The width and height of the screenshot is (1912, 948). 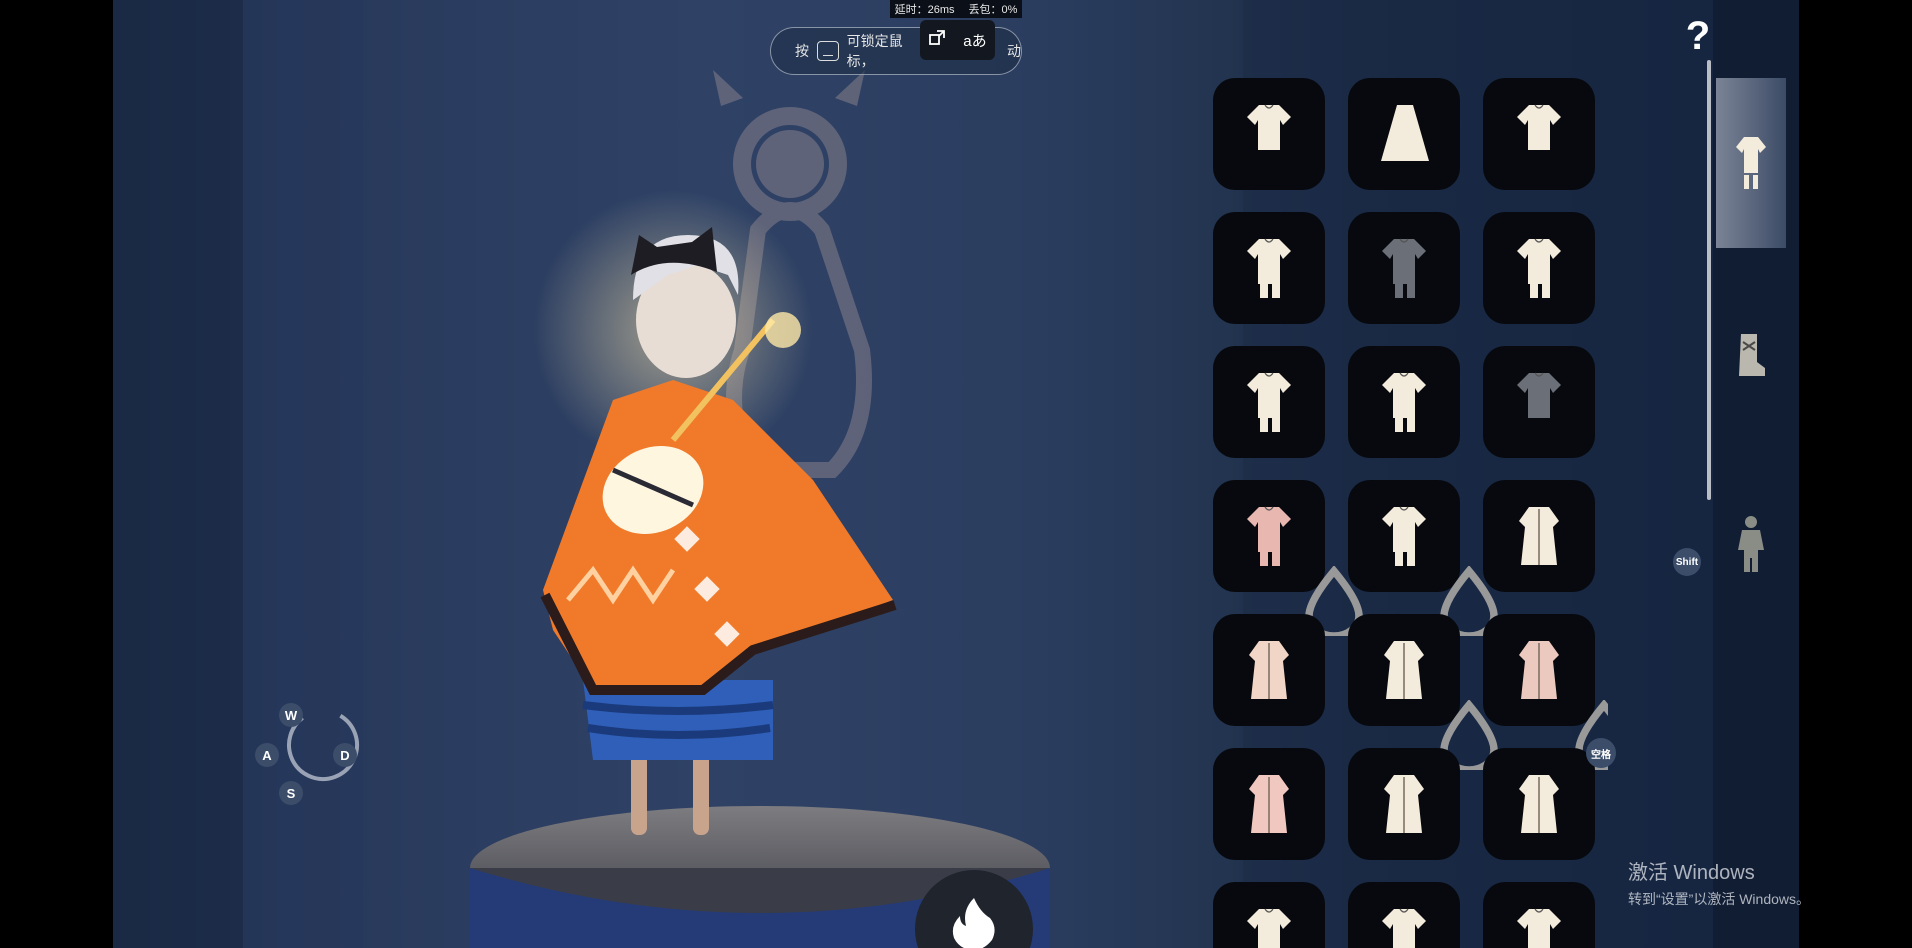 I want to click on closet-category-bar, so click(x=1756, y=474).